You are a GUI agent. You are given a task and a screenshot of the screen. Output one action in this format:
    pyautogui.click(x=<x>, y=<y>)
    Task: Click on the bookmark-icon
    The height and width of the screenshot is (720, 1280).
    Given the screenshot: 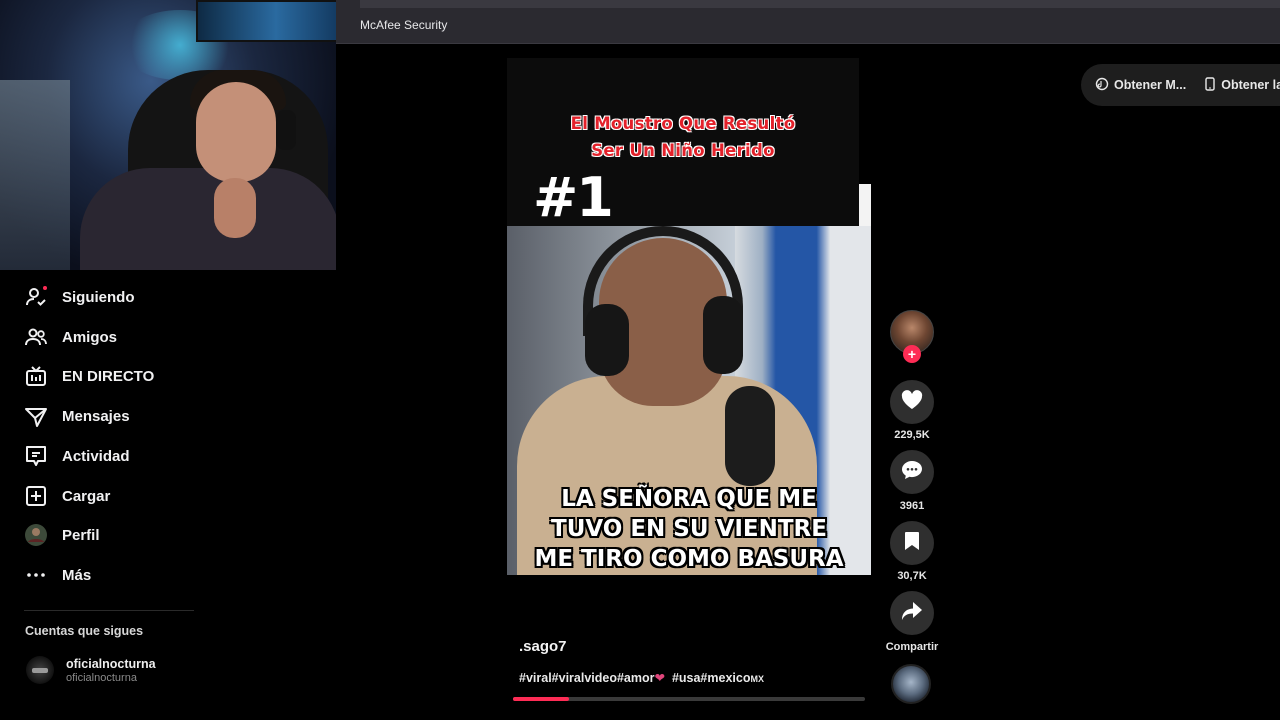 What is the action you would take?
    pyautogui.click(x=912, y=543)
    